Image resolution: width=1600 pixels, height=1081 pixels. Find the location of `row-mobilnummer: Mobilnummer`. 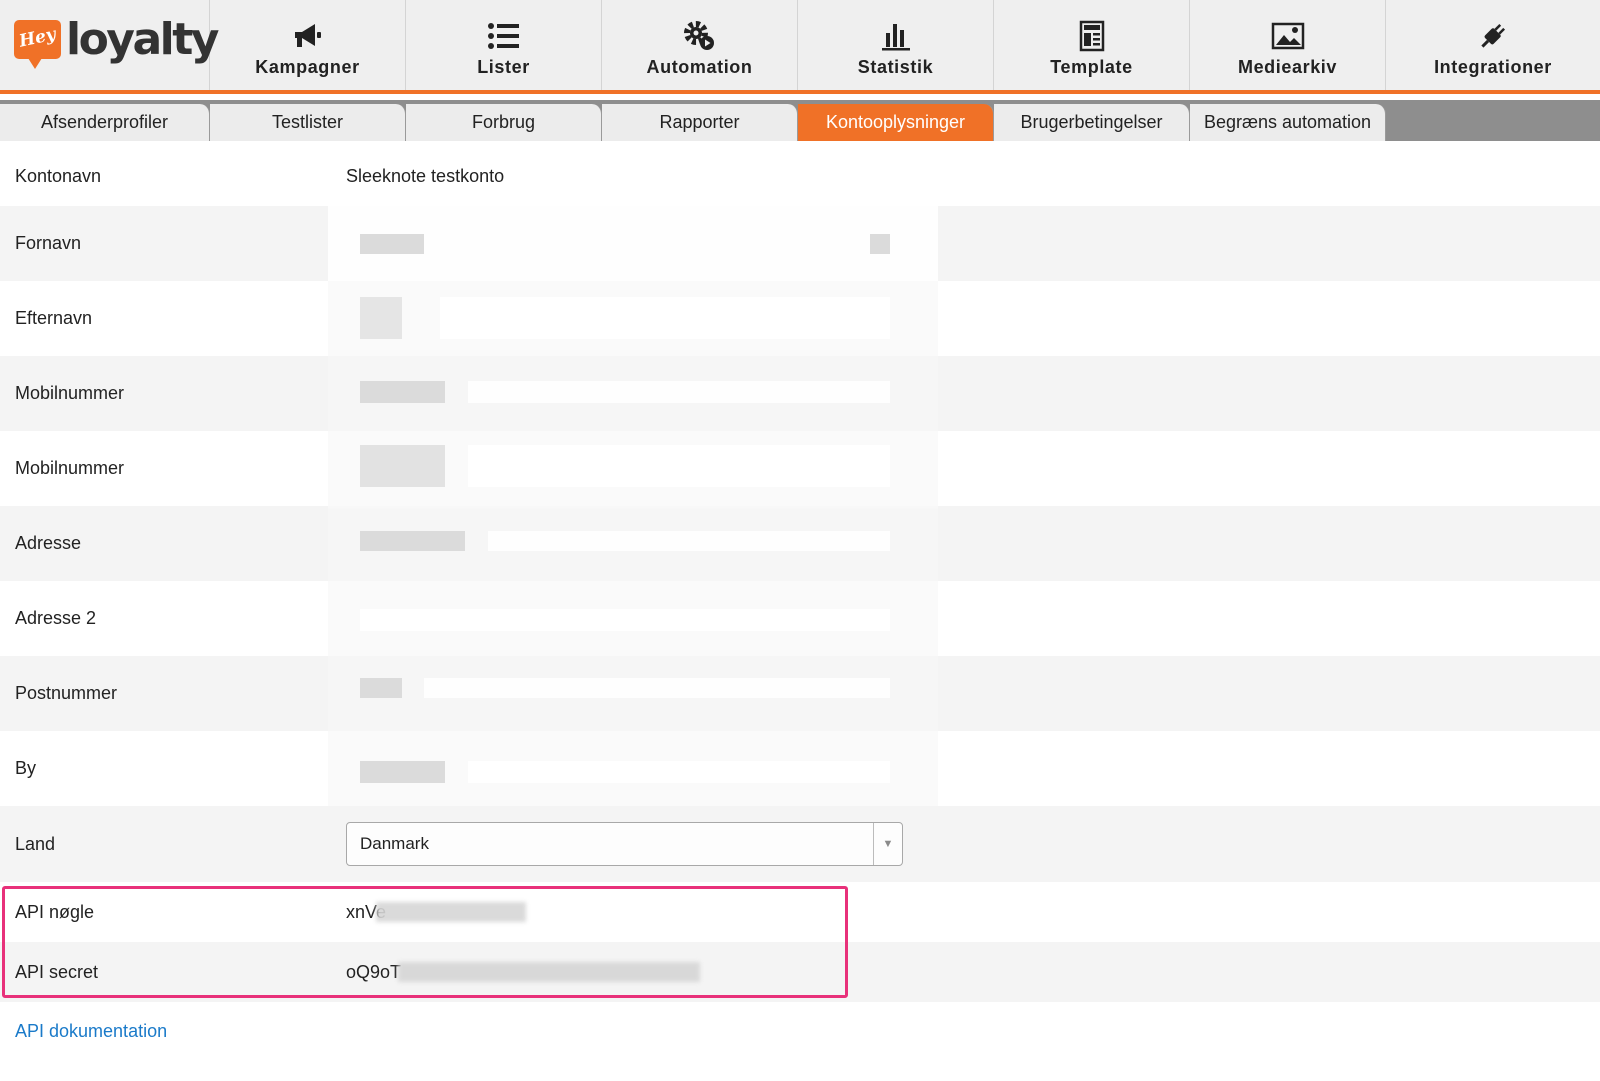

row-mobilnummer: Mobilnummer is located at coordinates (800, 393).